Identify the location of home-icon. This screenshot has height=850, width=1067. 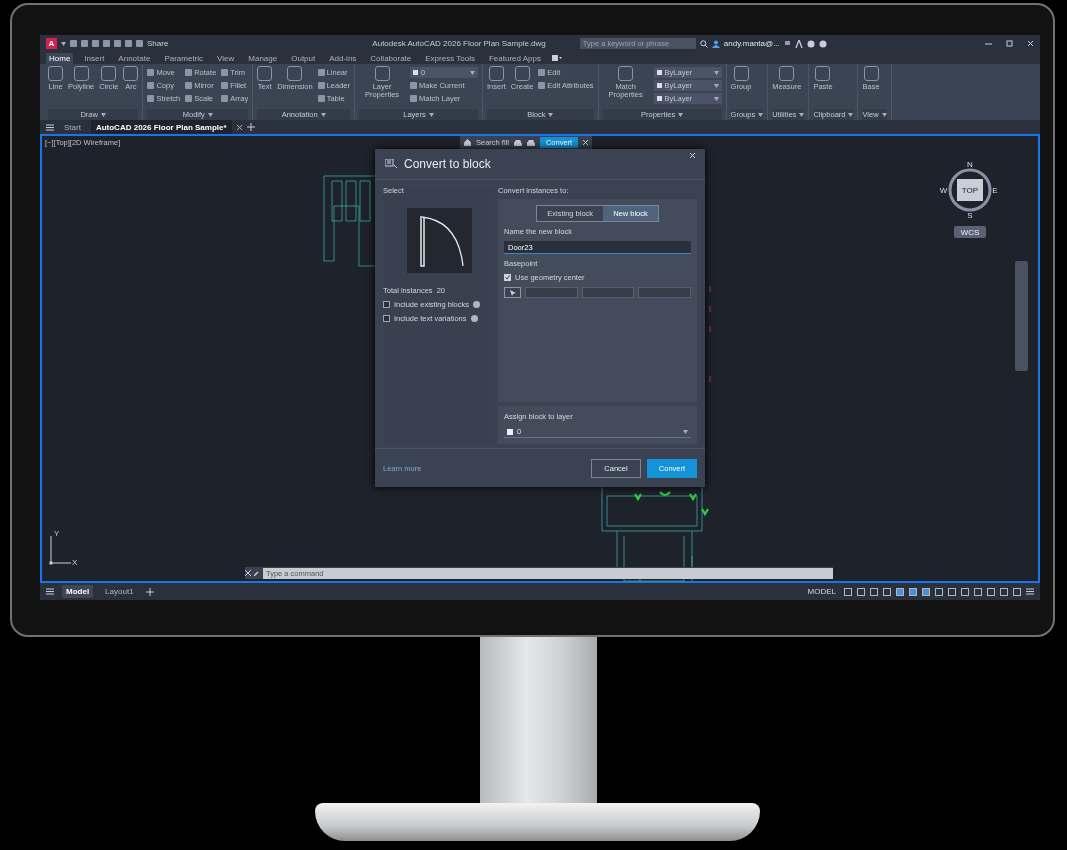
(467, 142).